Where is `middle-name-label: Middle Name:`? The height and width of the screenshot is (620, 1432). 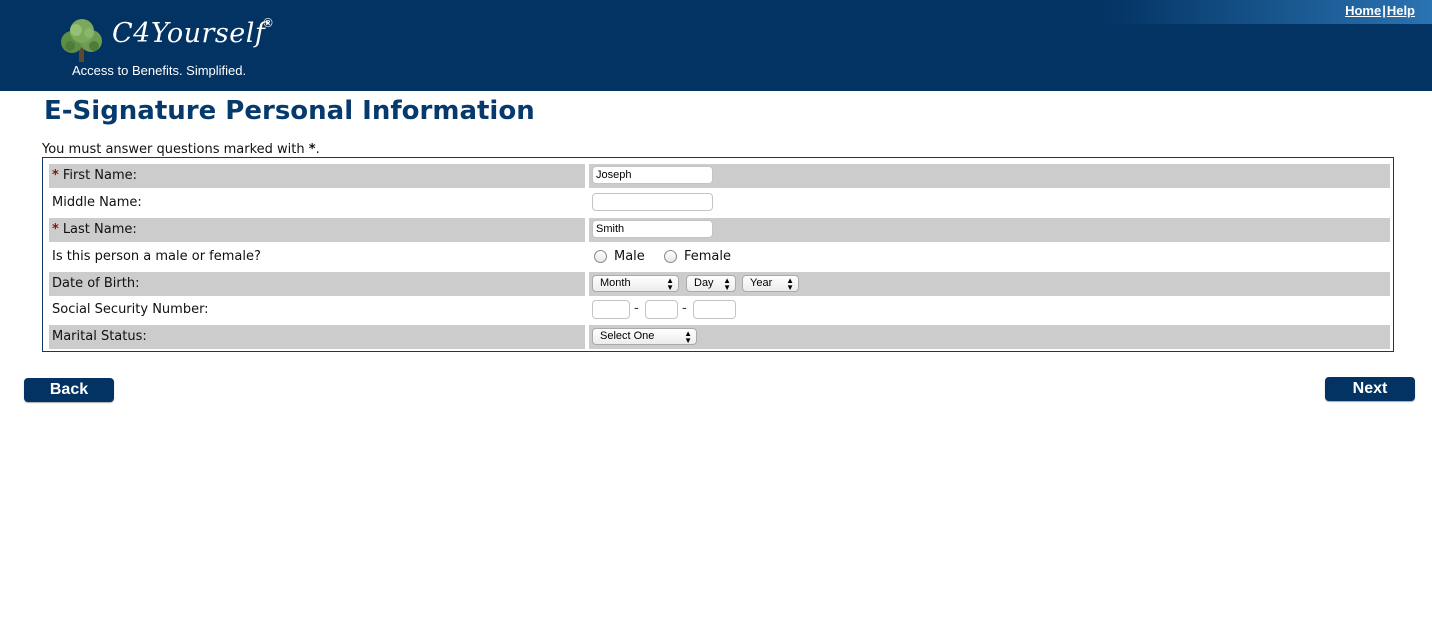
middle-name-label: Middle Name: is located at coordinates (97, 202).